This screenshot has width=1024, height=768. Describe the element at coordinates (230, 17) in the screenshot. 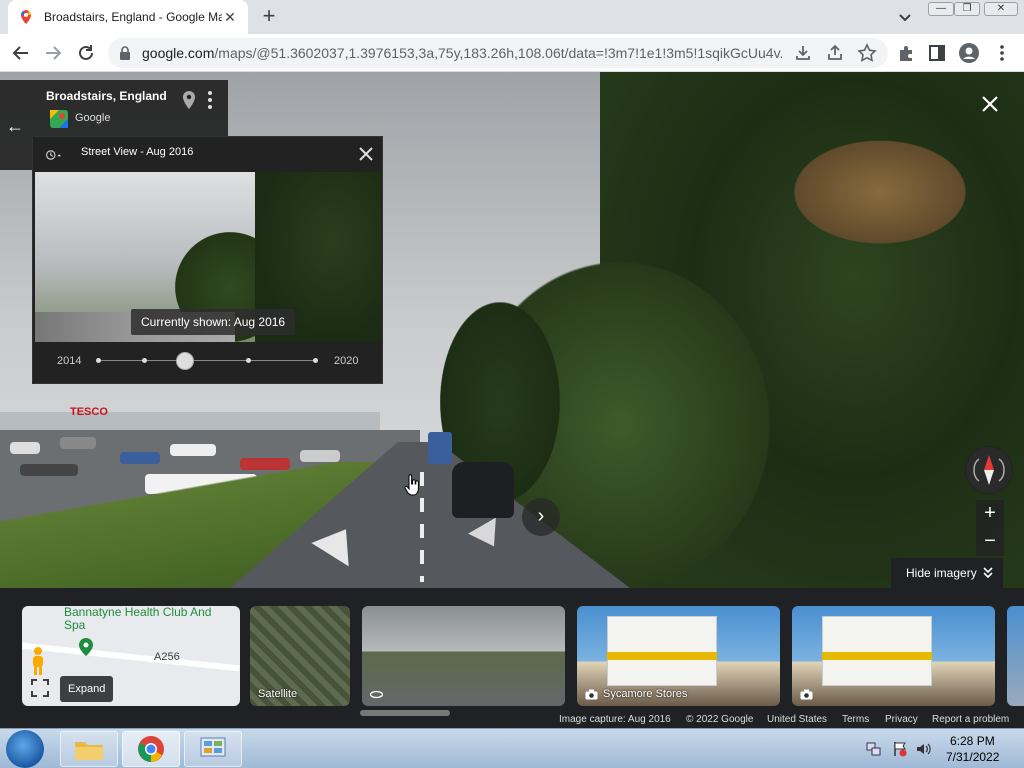

I see `tab-close-icon: ✕` at that location.